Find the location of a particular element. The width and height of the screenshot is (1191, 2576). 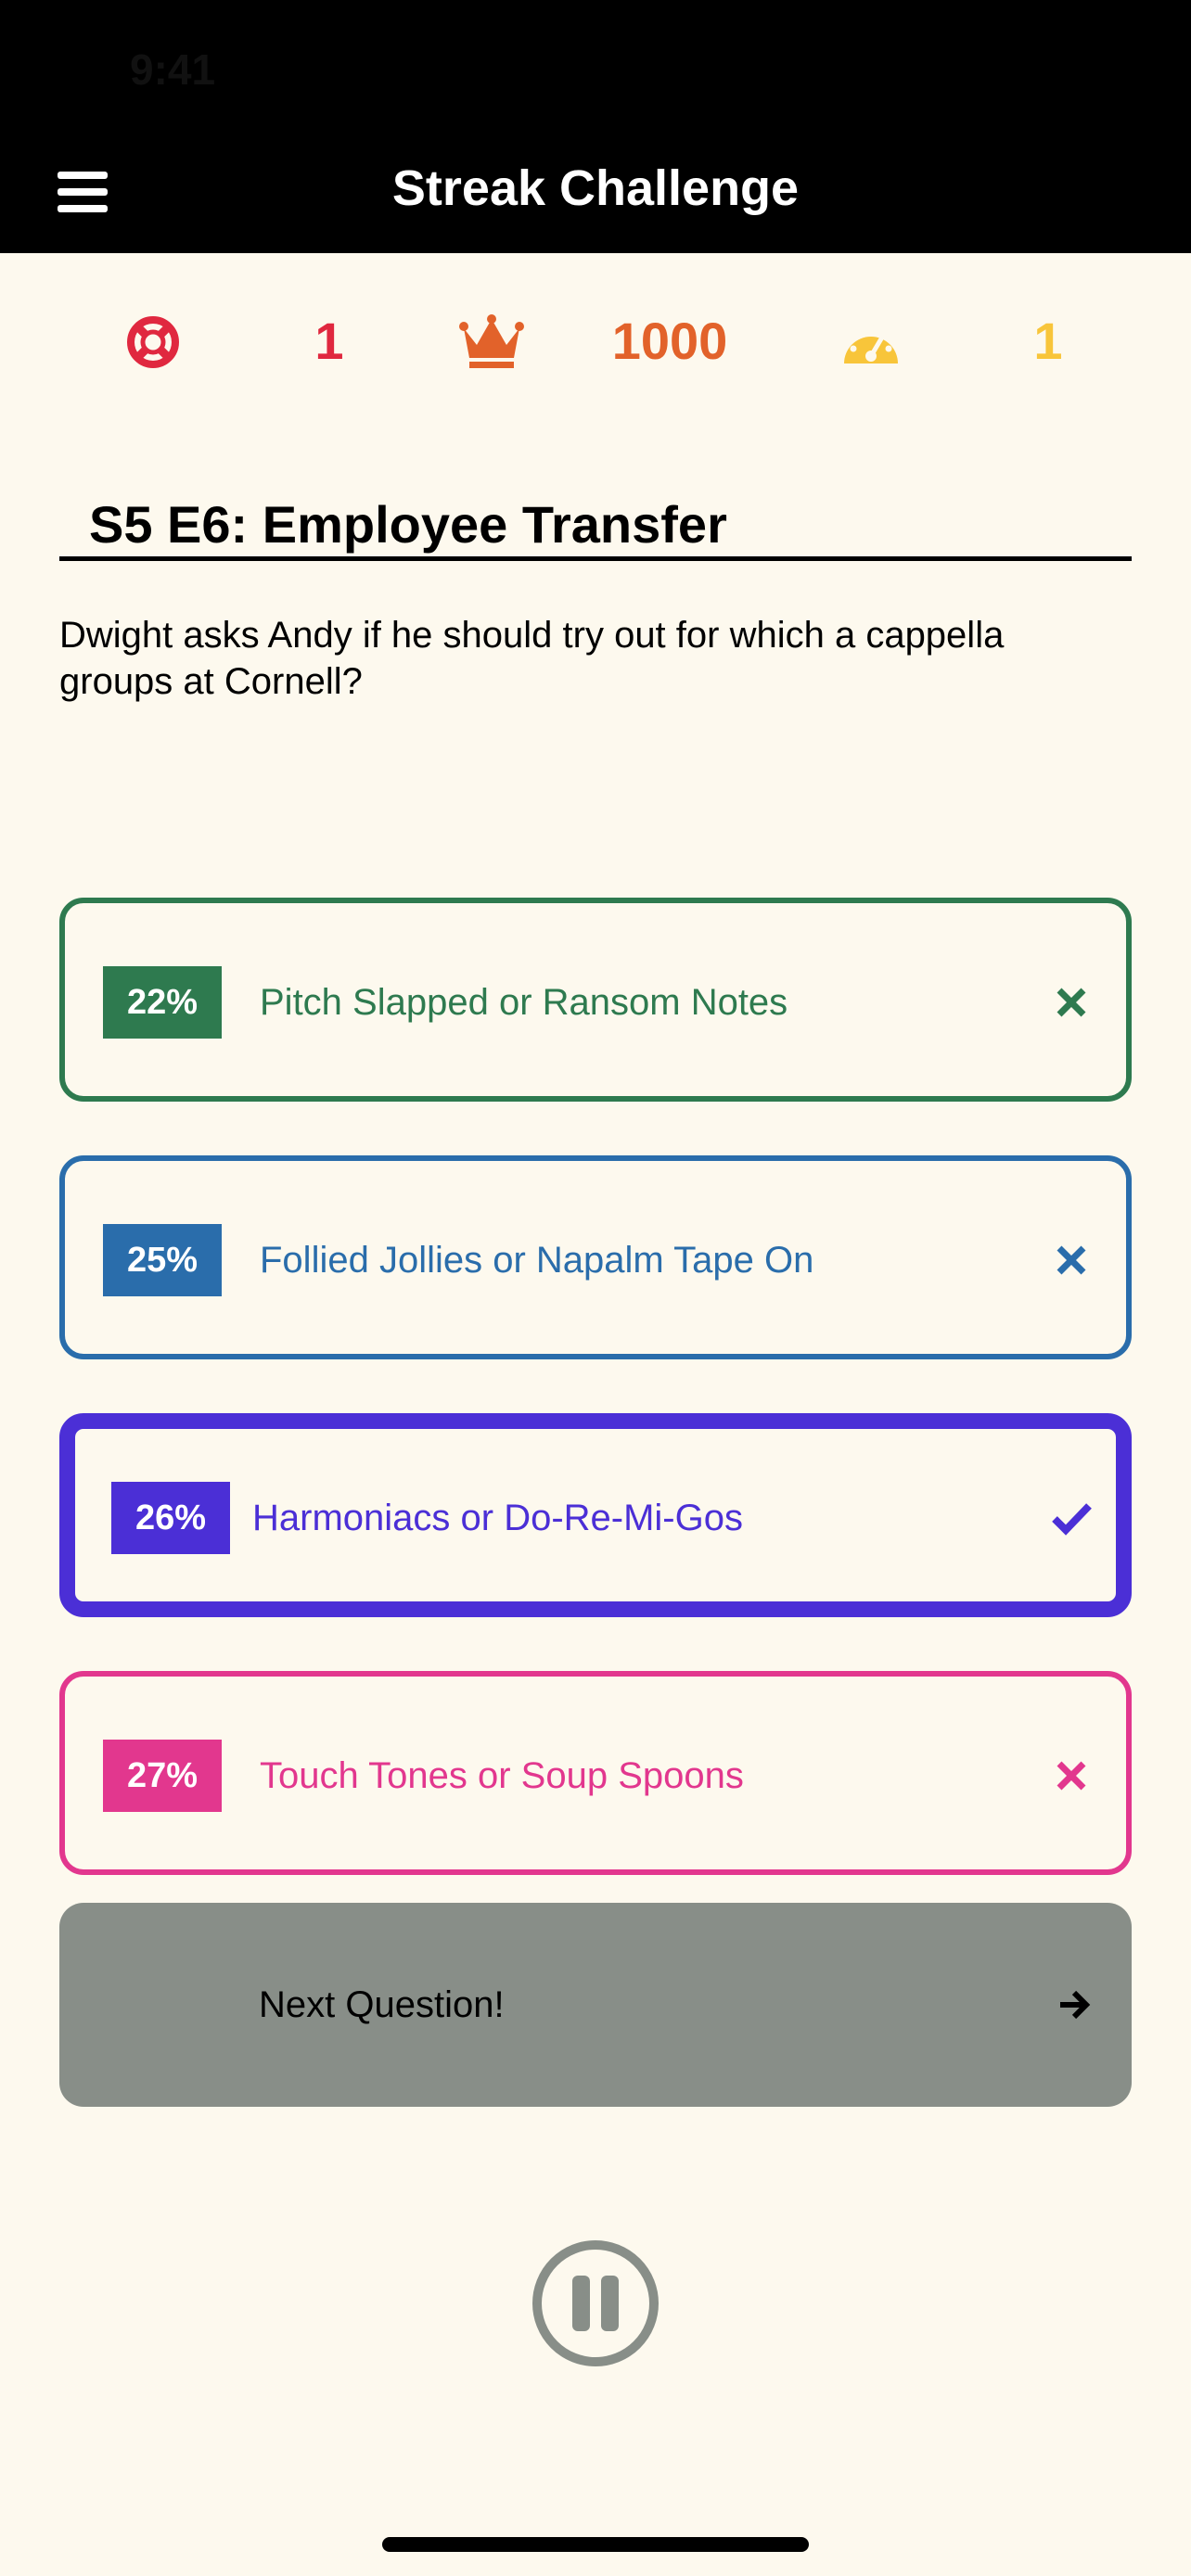

speedometer-icon is located at coordinates (871, 342).